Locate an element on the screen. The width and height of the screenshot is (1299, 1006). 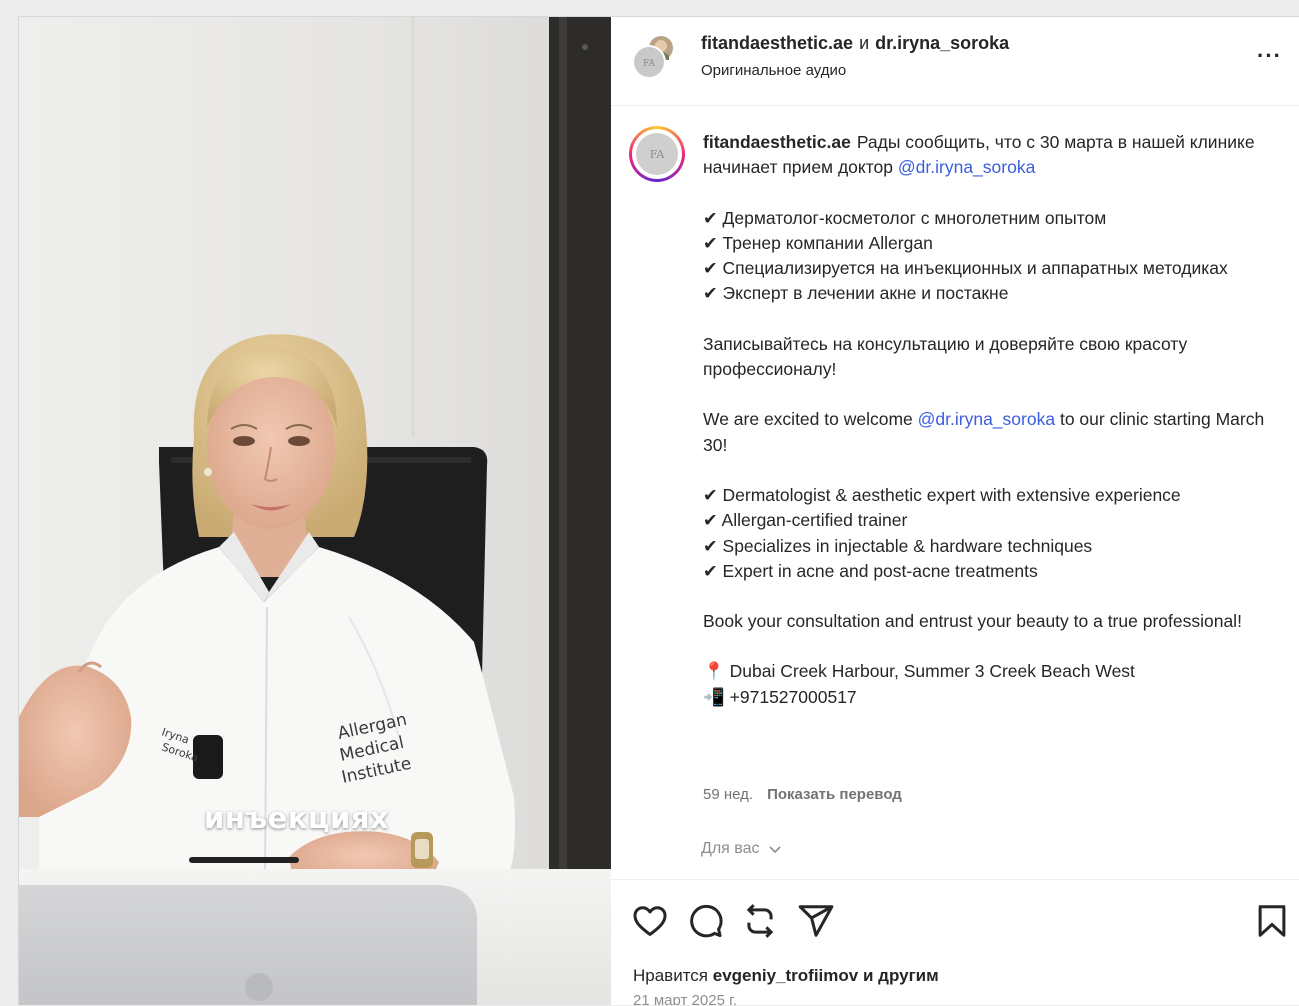
en-point: ✔ Allergan-certified trainer is located at coordinates (805, 520).